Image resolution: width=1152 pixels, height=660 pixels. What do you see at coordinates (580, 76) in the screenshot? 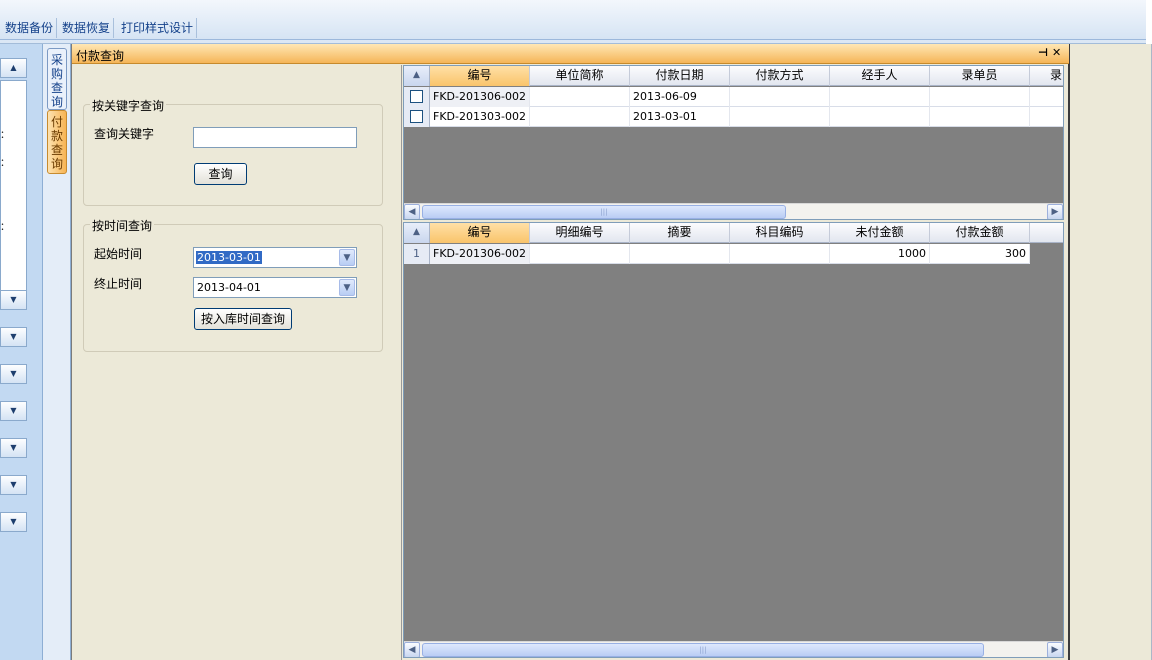
I see `column-header: 单位简称` at bounding box center [580, 76].